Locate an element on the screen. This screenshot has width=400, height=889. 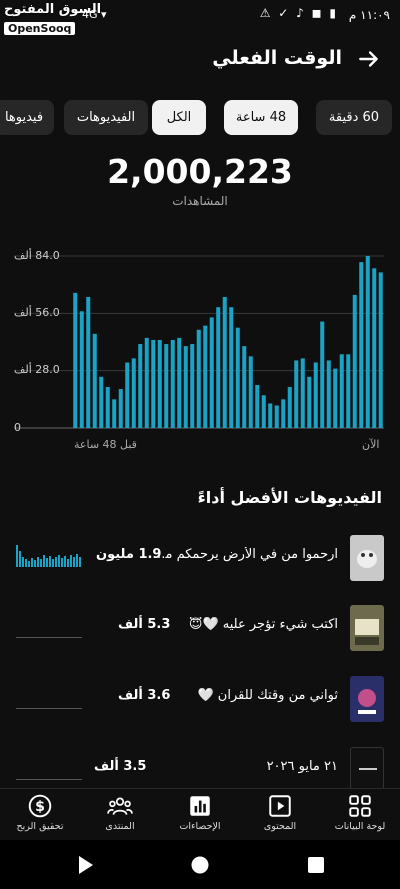
analytics-icon is located at coordinates (200, 806).